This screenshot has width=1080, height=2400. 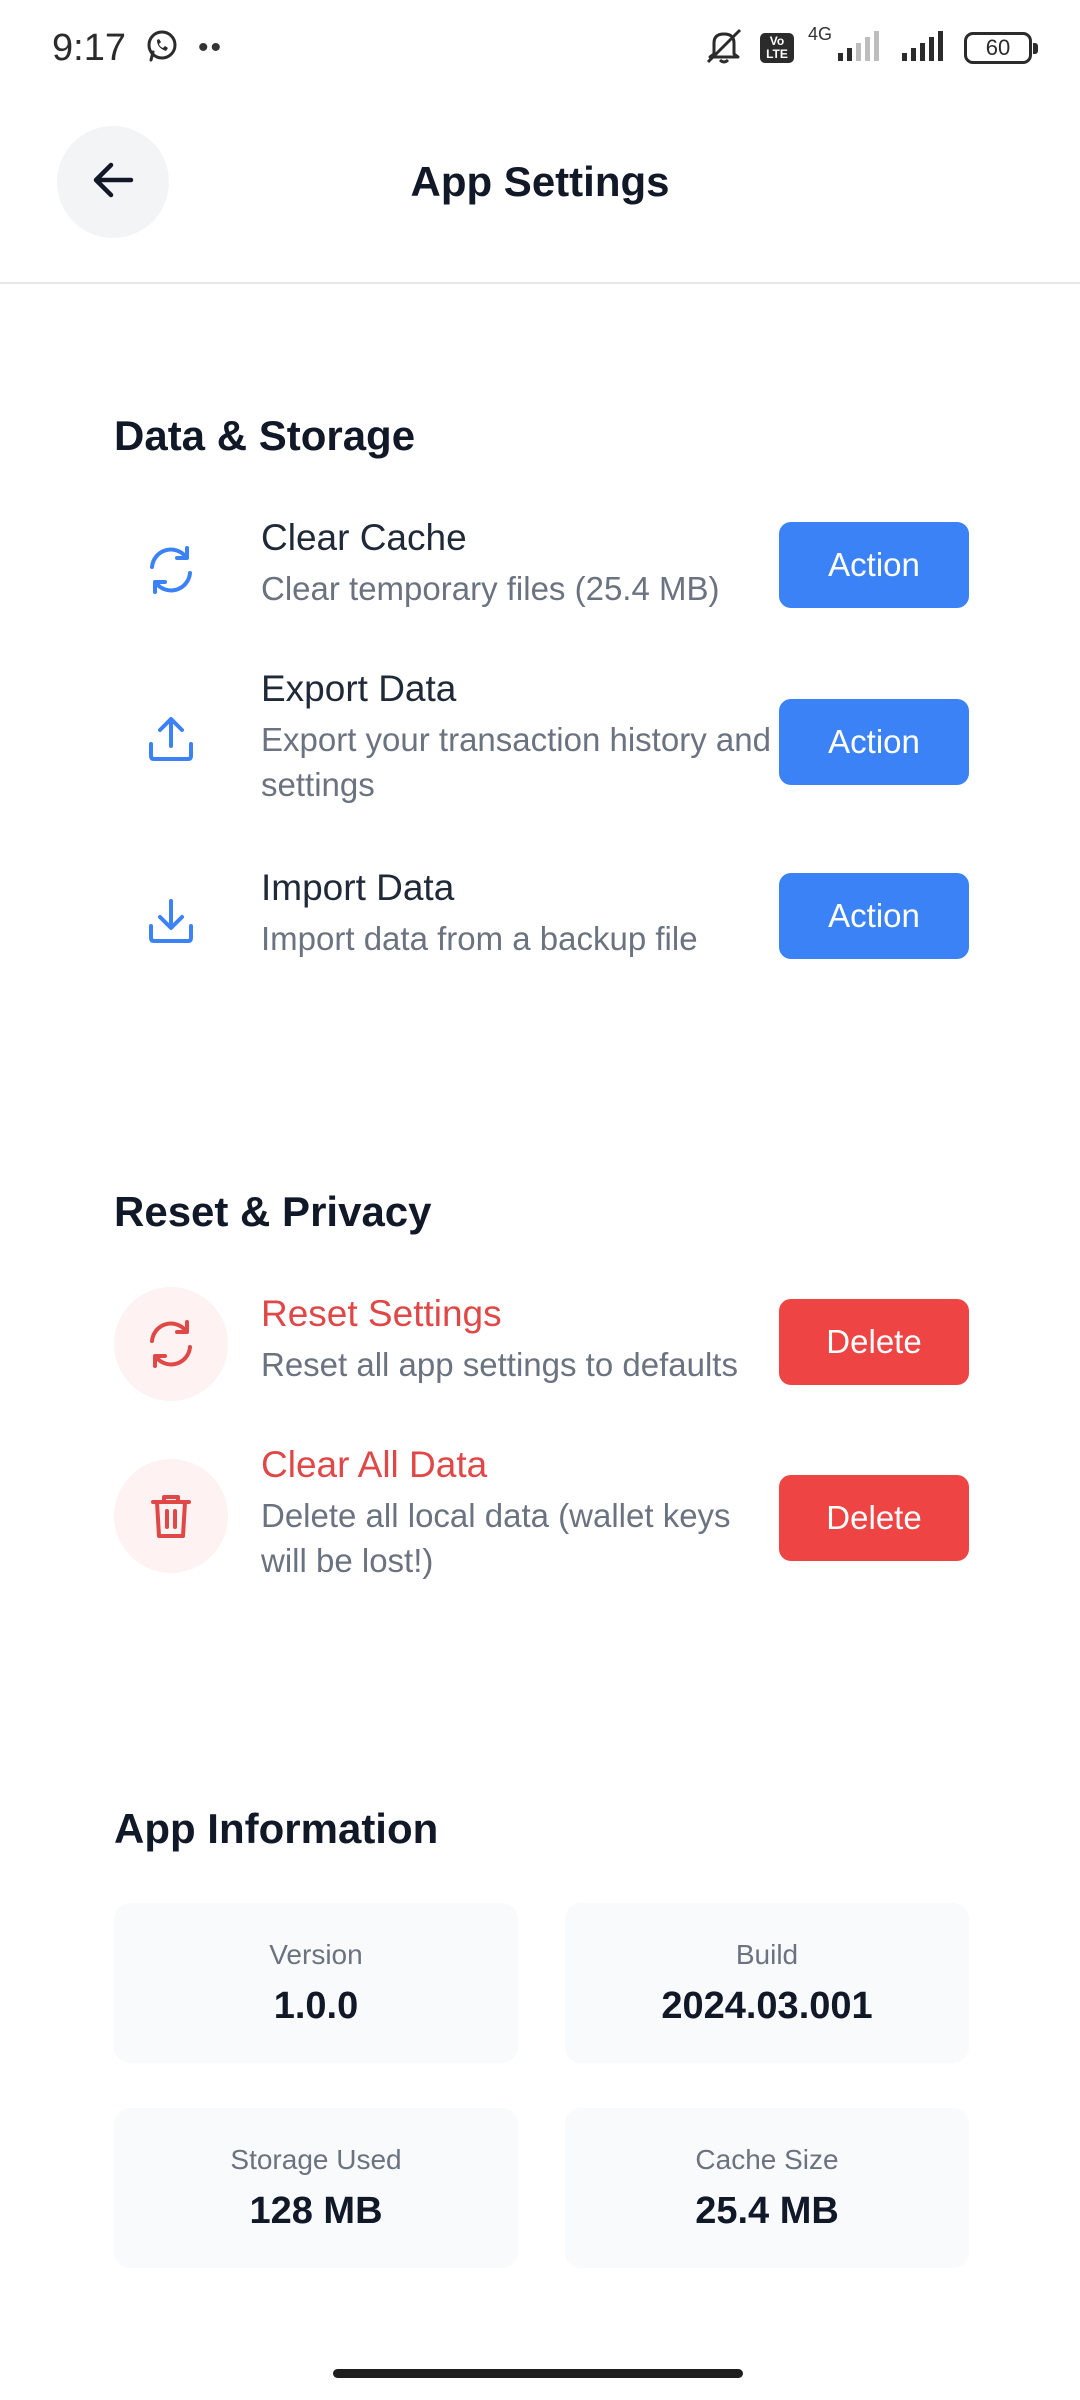 I want to click on status-right: Vo LTE 4G 60, so click(x=870, y=47).